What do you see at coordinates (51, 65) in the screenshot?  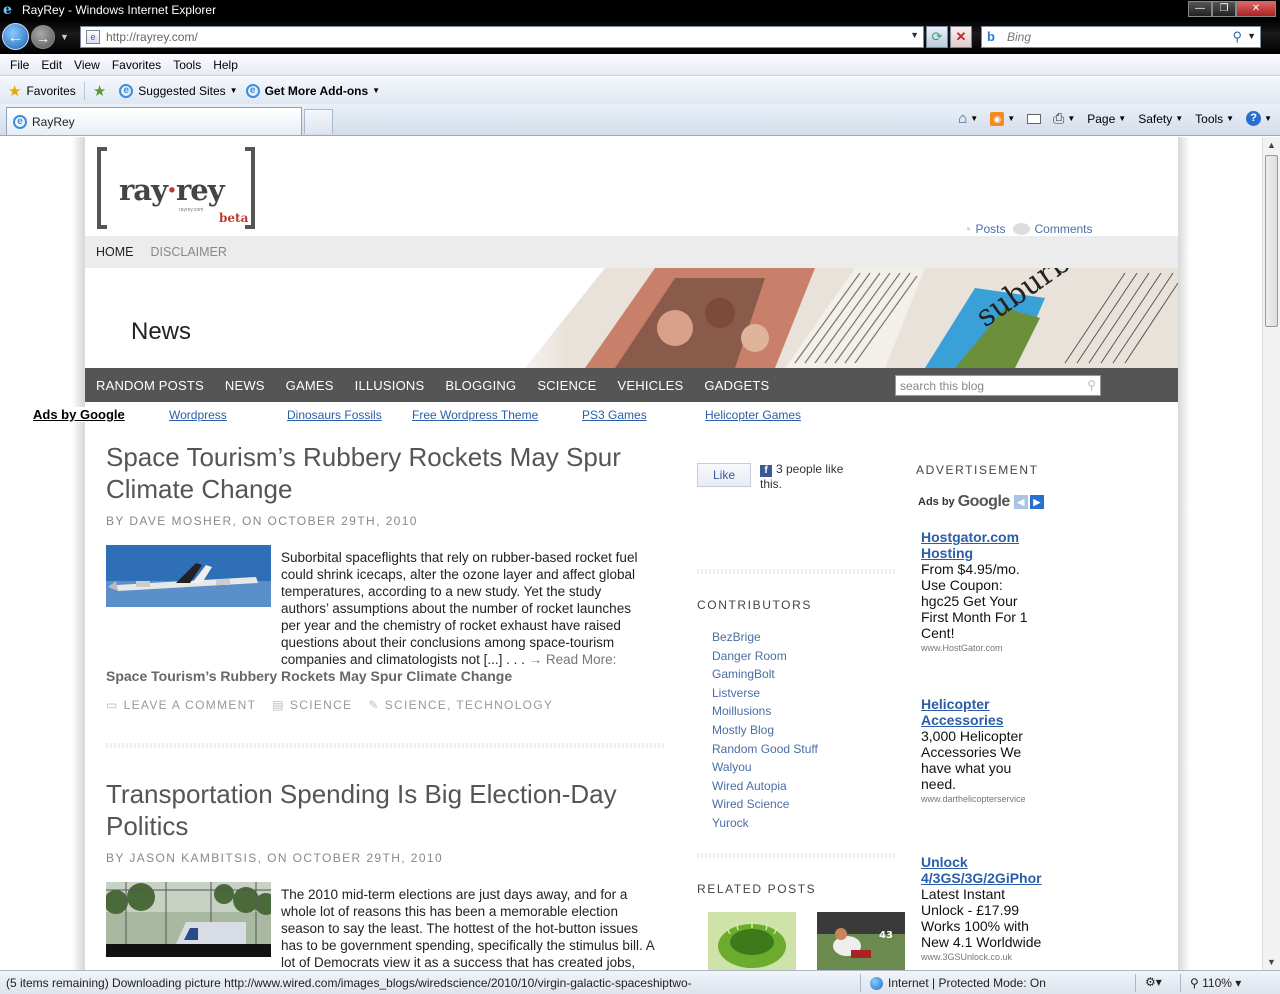 I see `menu-edit: Edit` at bounding box center [51, 65].